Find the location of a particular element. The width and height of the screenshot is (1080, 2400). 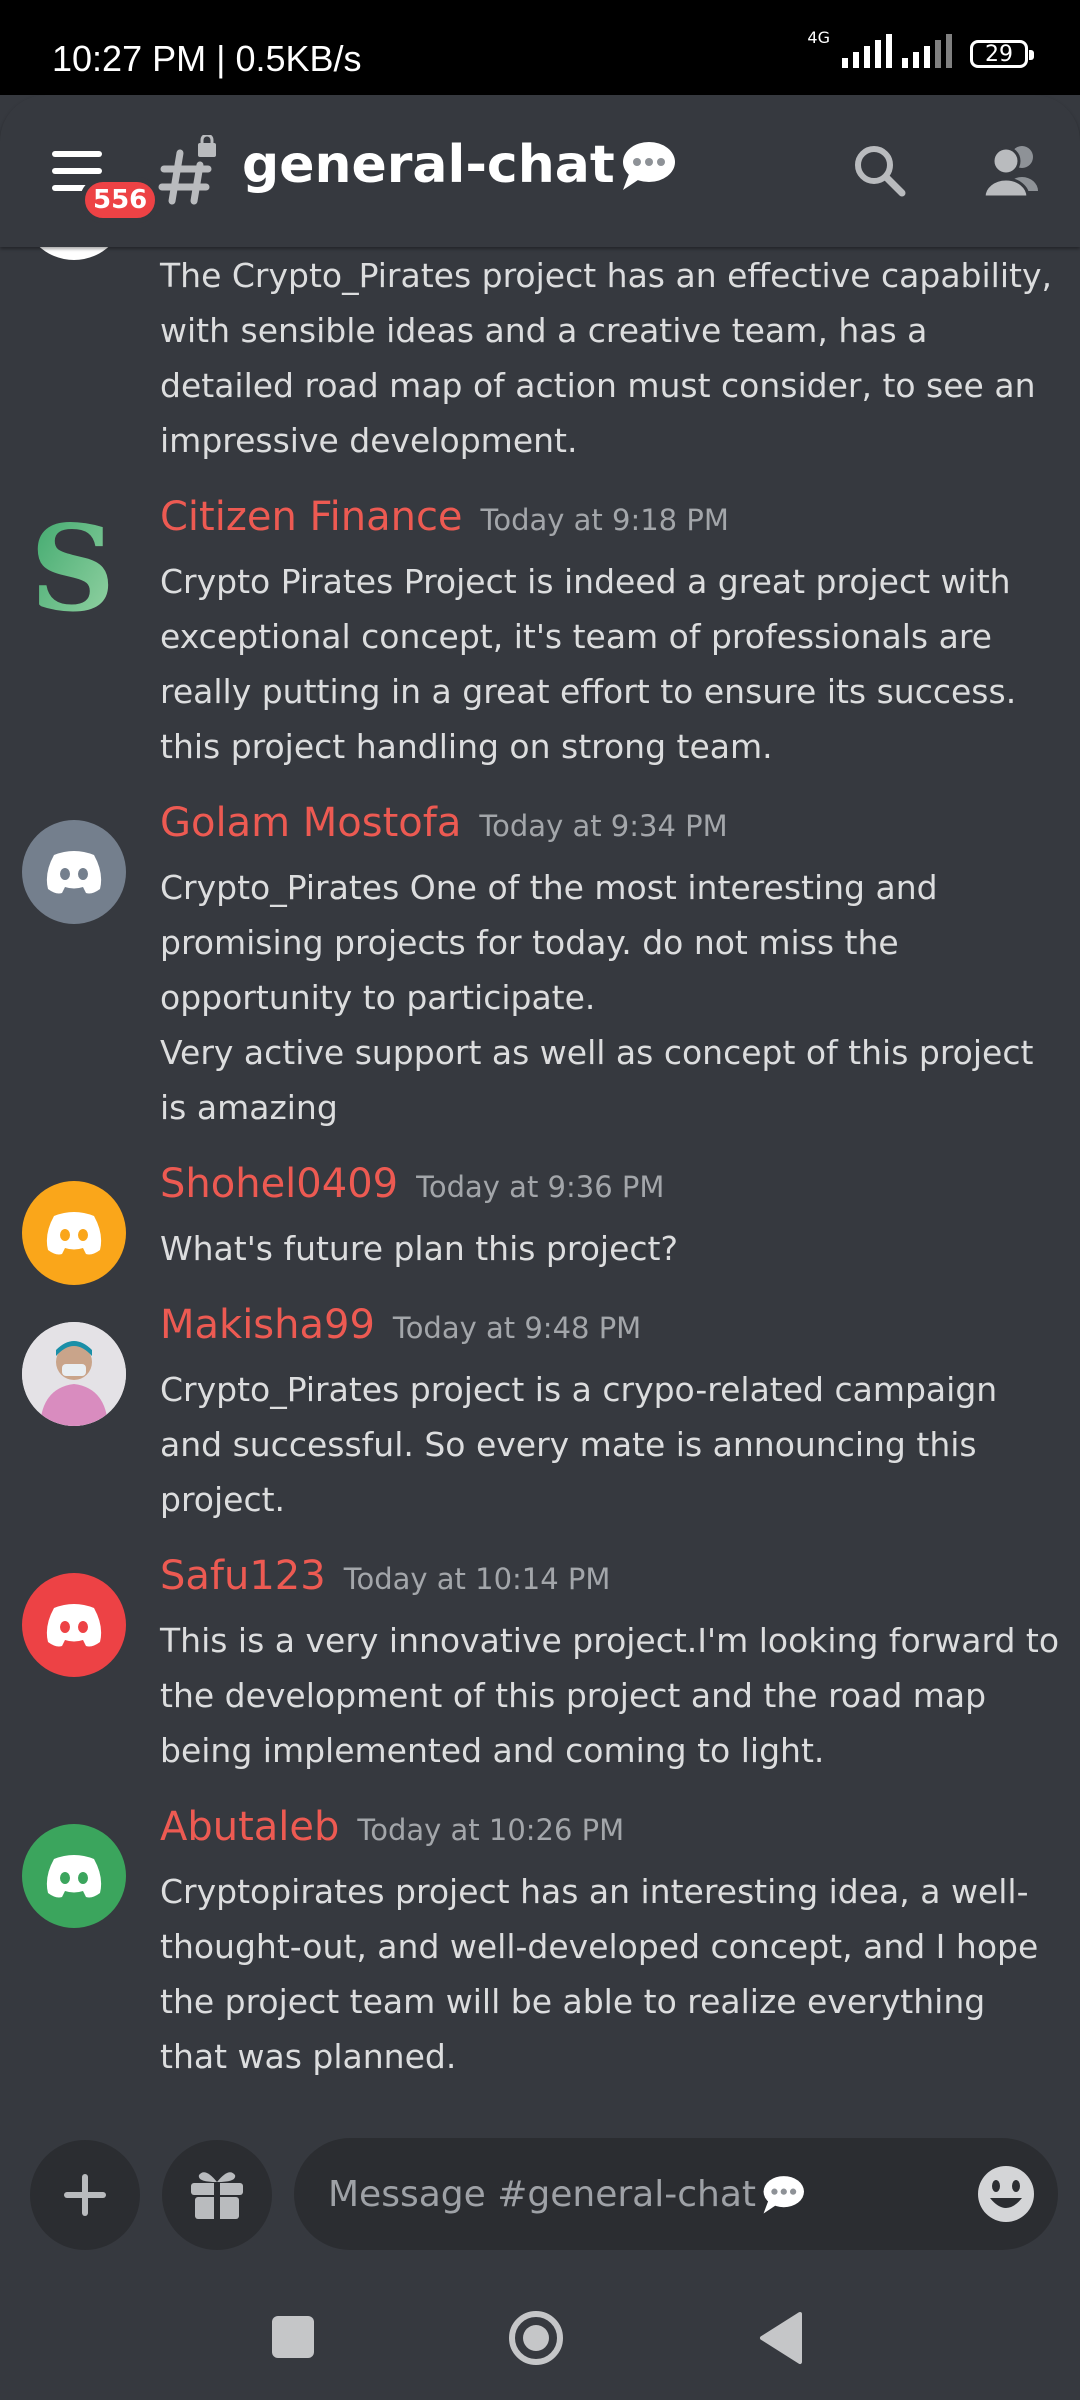

message-header: Shohel0409 Today at 9:36 PM is located at coordinates (610, 1191).